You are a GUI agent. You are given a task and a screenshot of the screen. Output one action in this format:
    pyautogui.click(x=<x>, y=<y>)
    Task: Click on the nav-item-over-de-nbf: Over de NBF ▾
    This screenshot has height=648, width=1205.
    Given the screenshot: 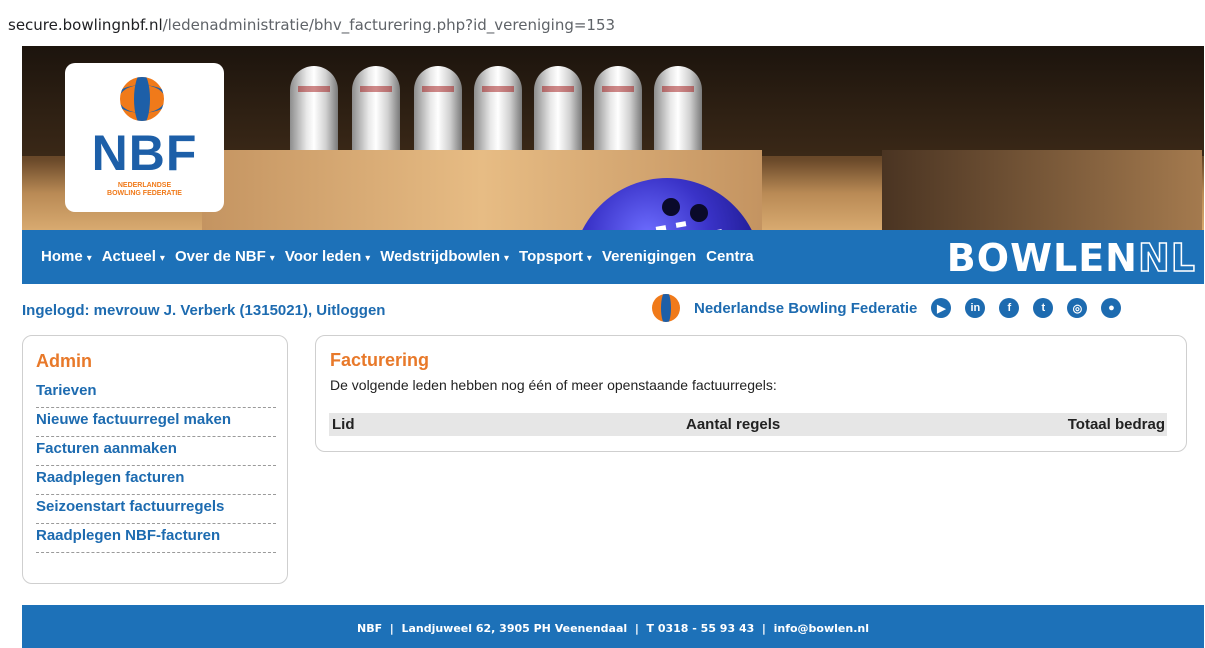 What is the action you would take?
    pyautogui.click(x=225, y=256)
    